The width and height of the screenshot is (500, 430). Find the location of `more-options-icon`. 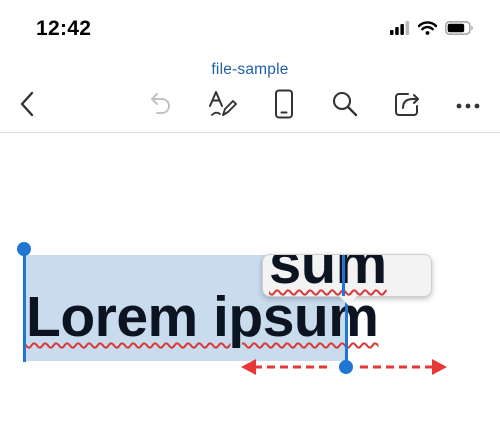

more-options-icon is located at coordinates (468, 106).